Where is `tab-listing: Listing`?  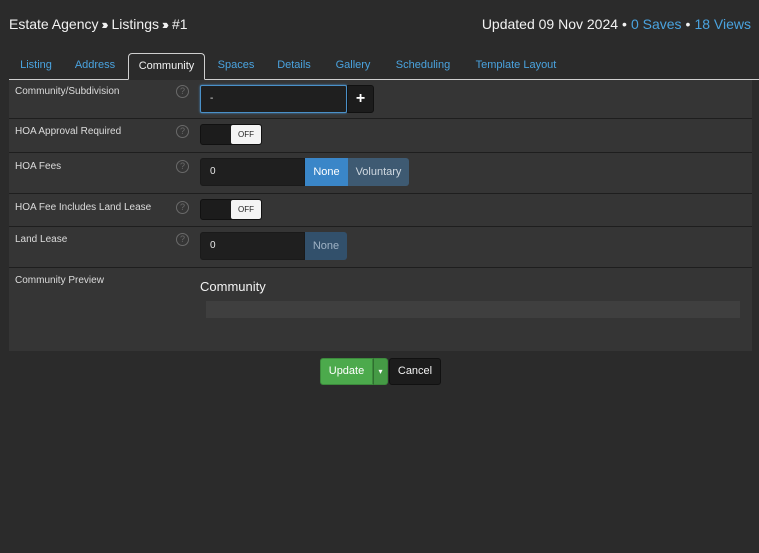 tab-listing: Listing is located at coordinates (36, 65).